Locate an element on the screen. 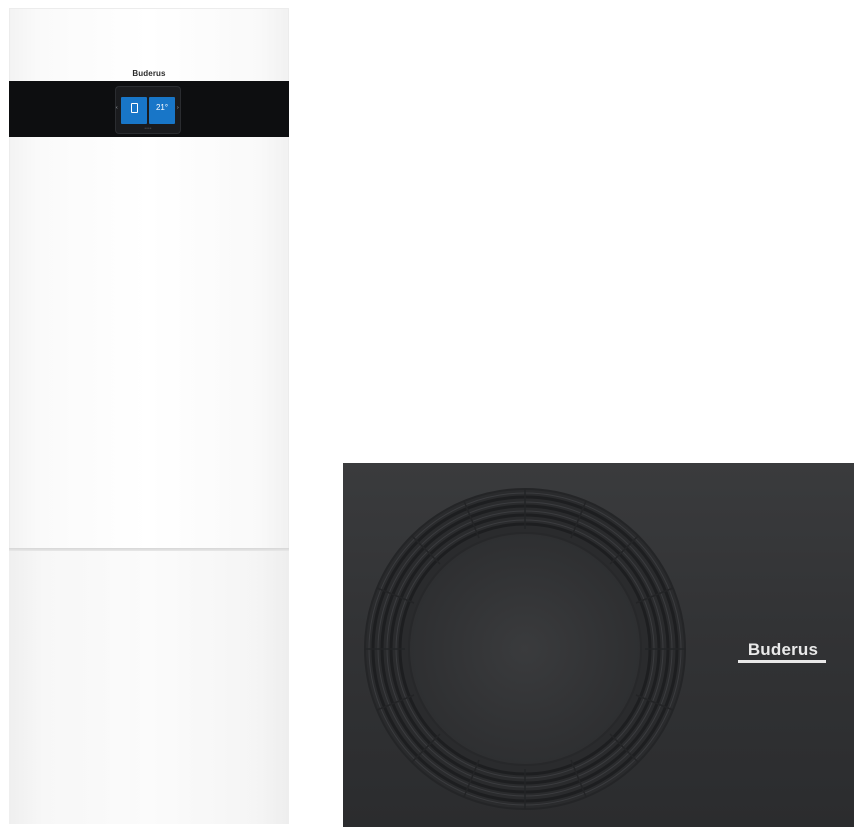 The width and height of the screenshot is (854, 827). display-tile-hot-water is located at coordinates (134, 110).